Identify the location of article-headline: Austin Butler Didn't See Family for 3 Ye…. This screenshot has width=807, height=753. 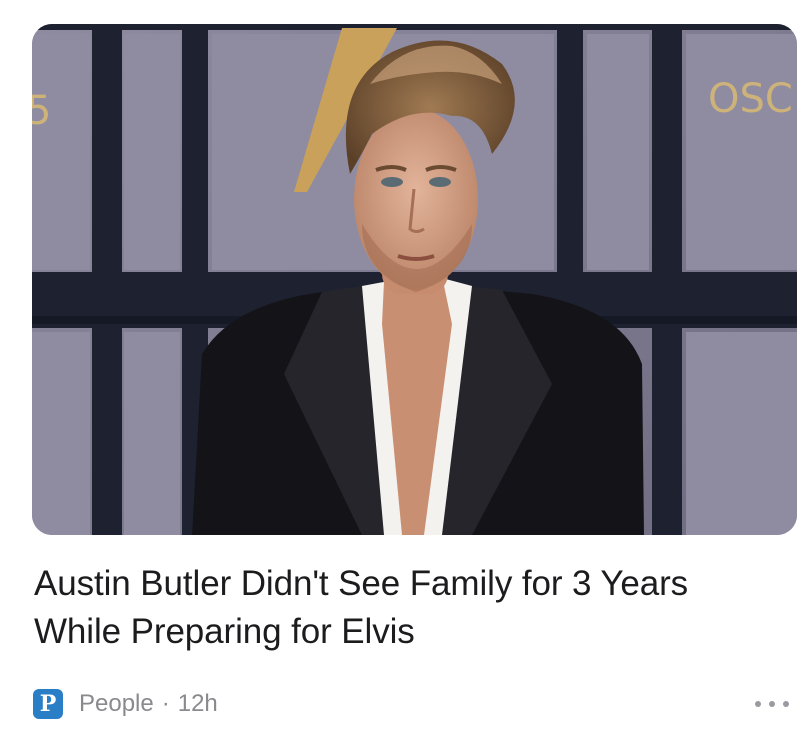
(409, 608).